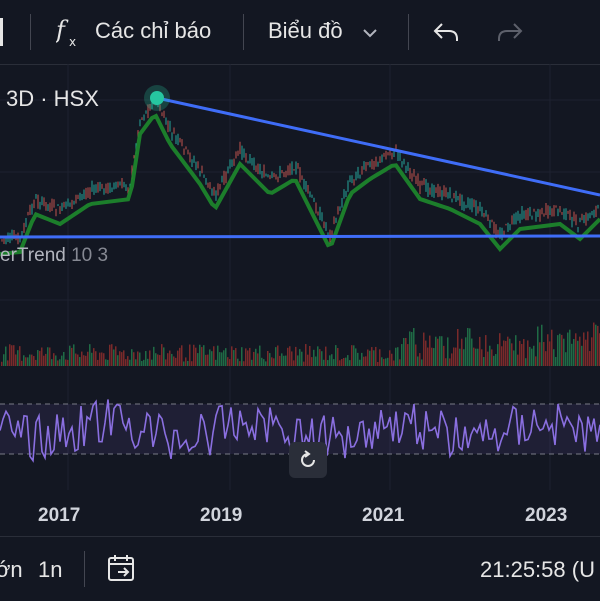 This screenshot has height=601, width=600. I want to click on toolbar-separator, so click(30, 32).